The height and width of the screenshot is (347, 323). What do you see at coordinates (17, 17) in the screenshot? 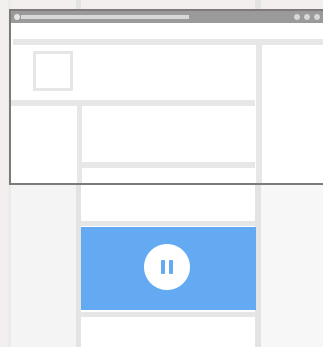
I see `window-menu-icon` at bounding box center [17, 17].